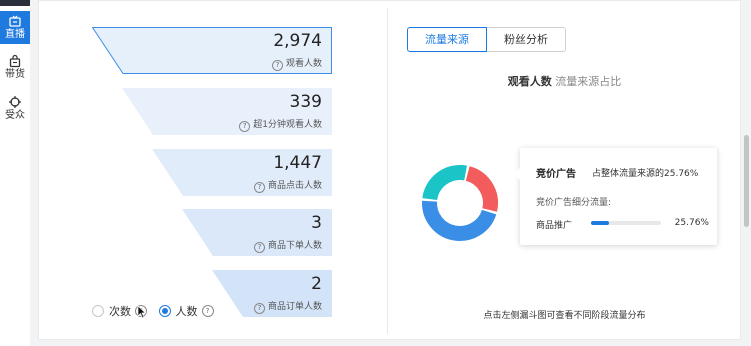  Describe the element at coordinates (574, 203) in the screenshot. I see `tooltip-subtitle: 竞价广告细分流量:` at that location.